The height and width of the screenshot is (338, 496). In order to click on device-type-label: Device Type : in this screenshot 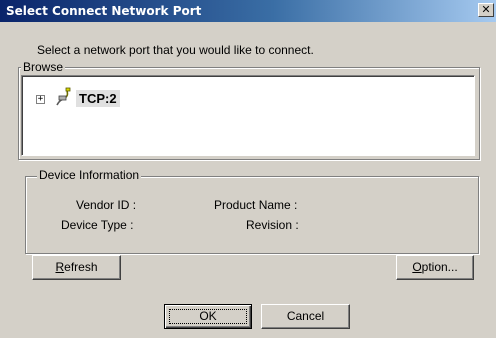, I will do `click(97, 225)`.